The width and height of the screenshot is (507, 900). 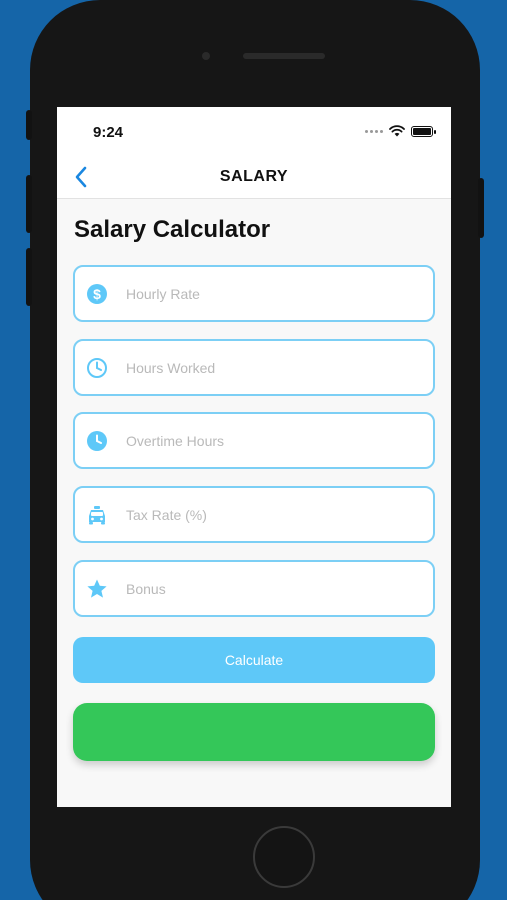 I want to click on clock-outline-icon, so click(x=97, y=368).